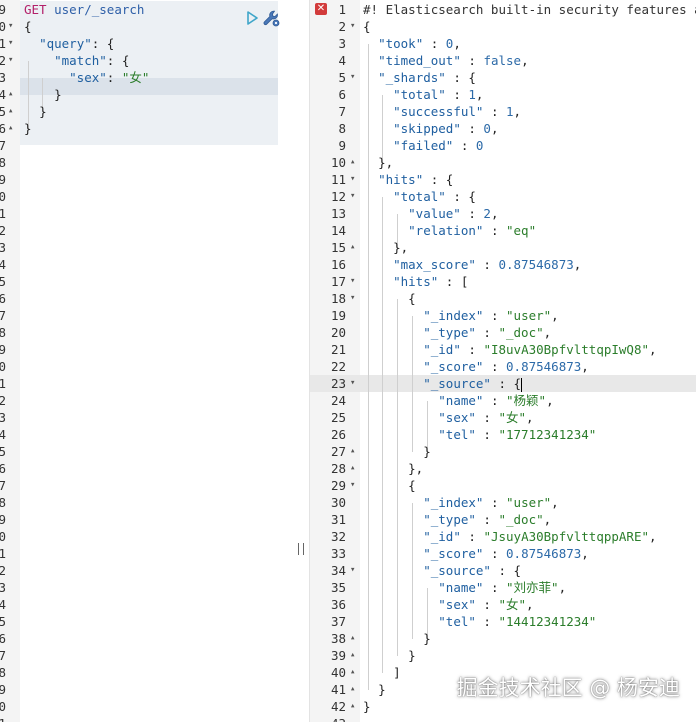  Describe the element at coordinates (503, 94) in the screenshot. I see `response-code-line: 6 "total" : 1,` at that location.